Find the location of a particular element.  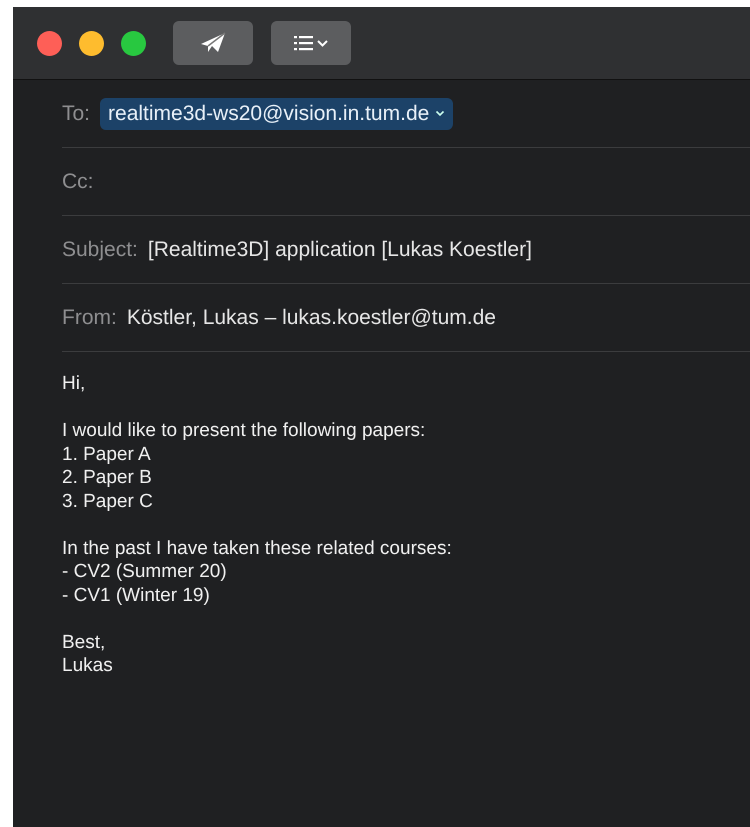

message-line: 2. Paper B is located at coordinates (107, 478).